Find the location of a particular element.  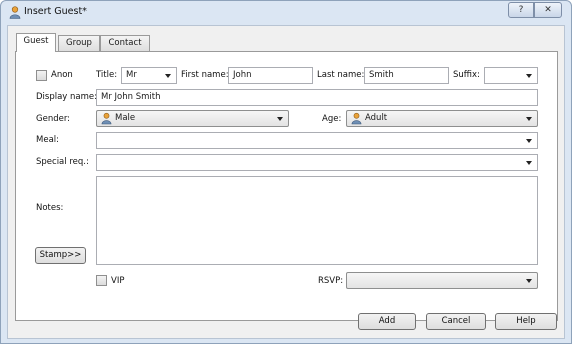

title-bar: Insert Guest* ? ✕ is located at coordinates (286, 12).